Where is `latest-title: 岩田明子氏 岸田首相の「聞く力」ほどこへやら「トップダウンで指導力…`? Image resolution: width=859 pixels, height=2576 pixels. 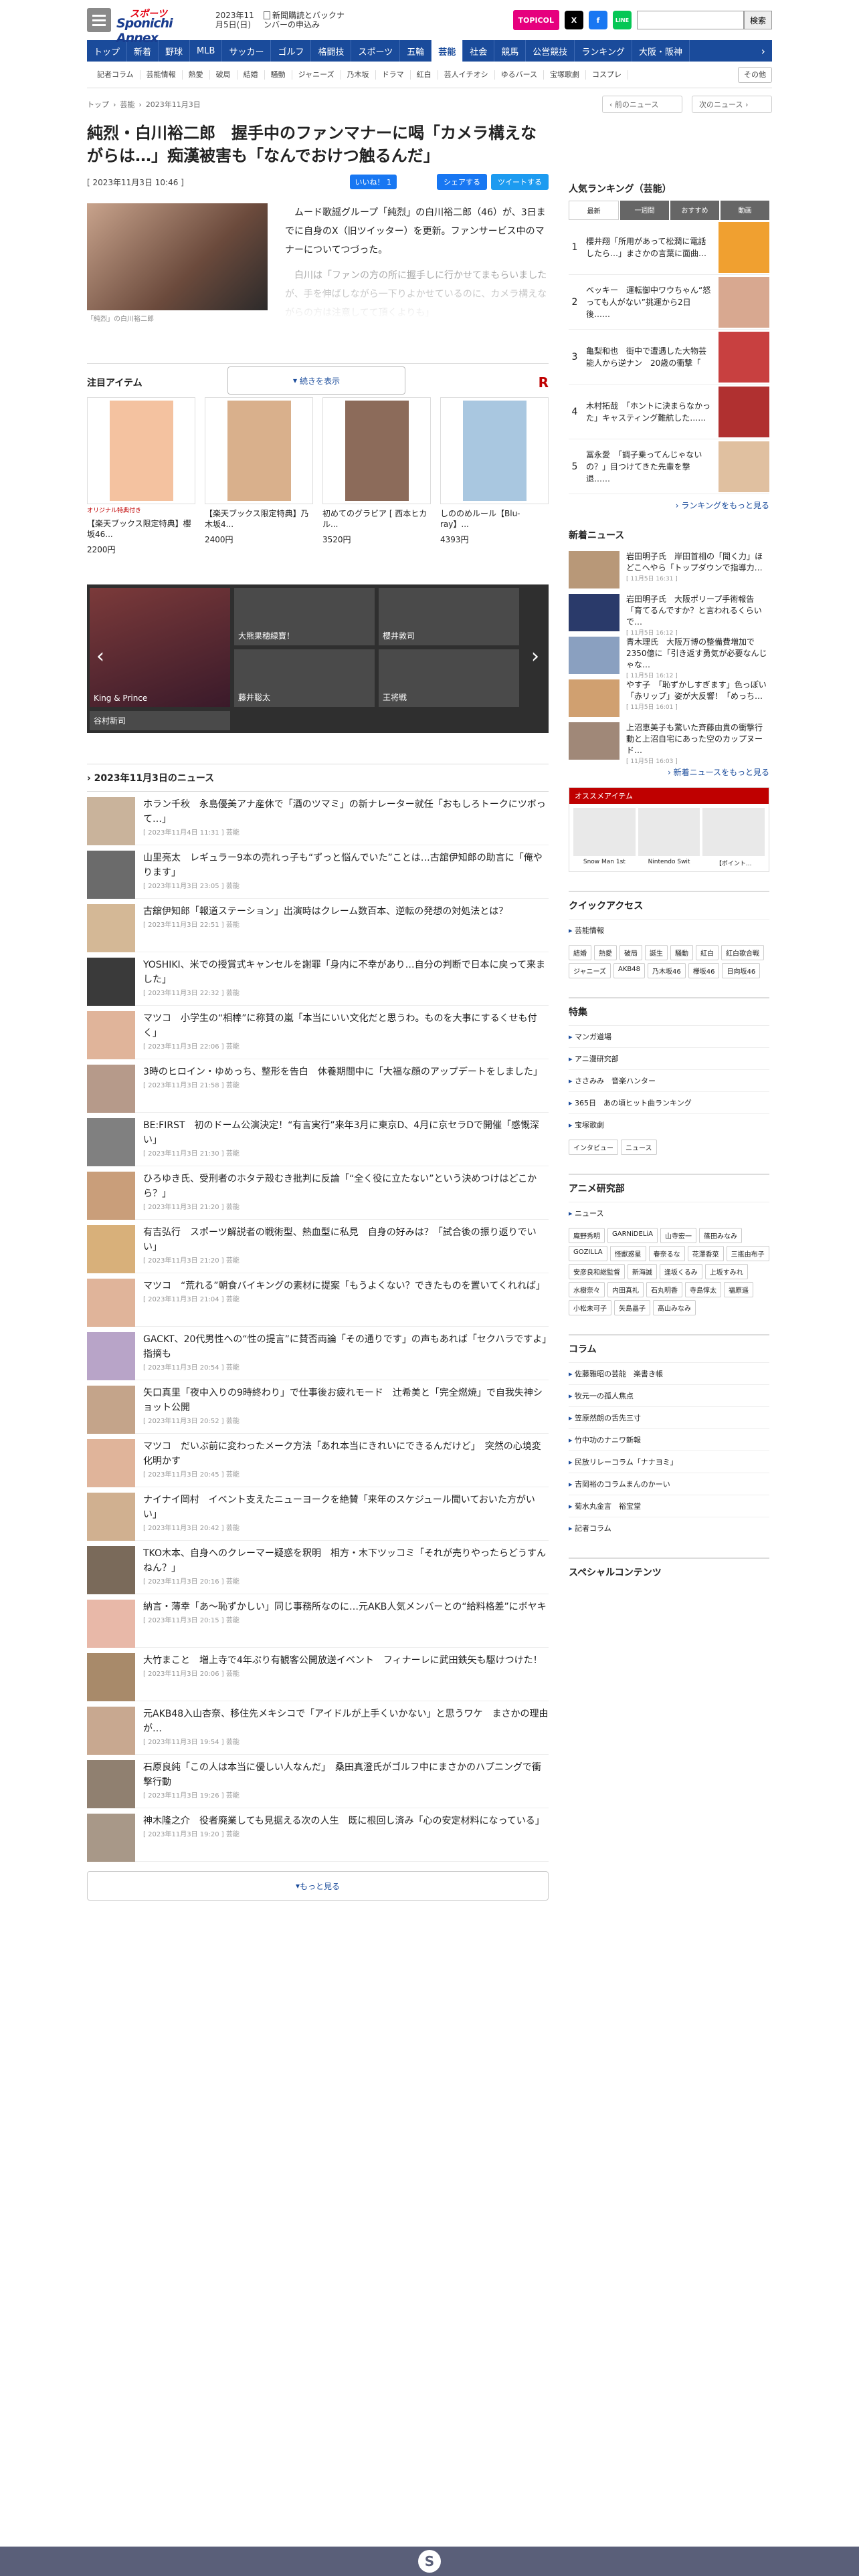 latest-title: 岩田明子氏 岸田首相の「聞く力」ほどこへやら「トップダウンで指導力… is located at coordinates (698, 562).